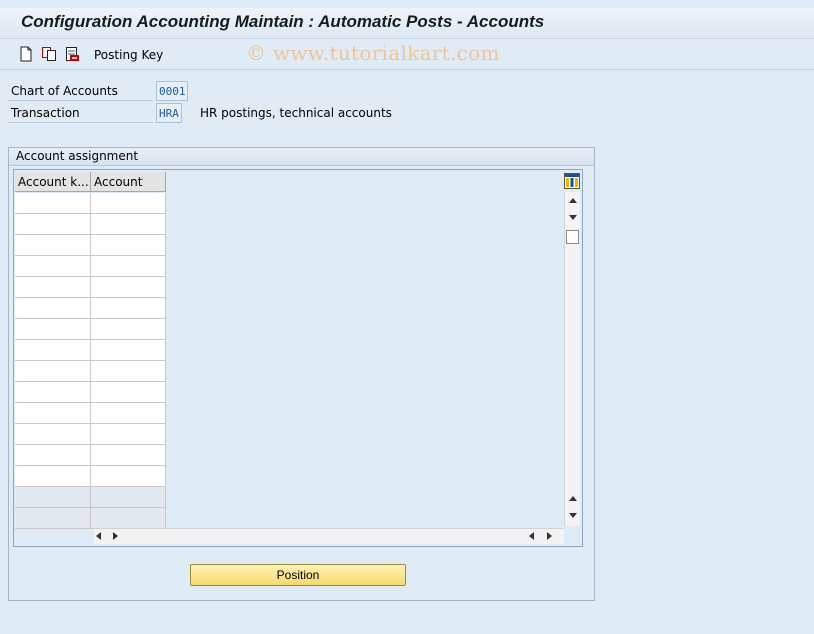 The height and width of the screenshot is (634, 814). What do you see at coordinates (208, 91) in the screenshot?
I see `chart-of-accounts-row: Chart of Accounts 0001` at bounding box center [208, 91].